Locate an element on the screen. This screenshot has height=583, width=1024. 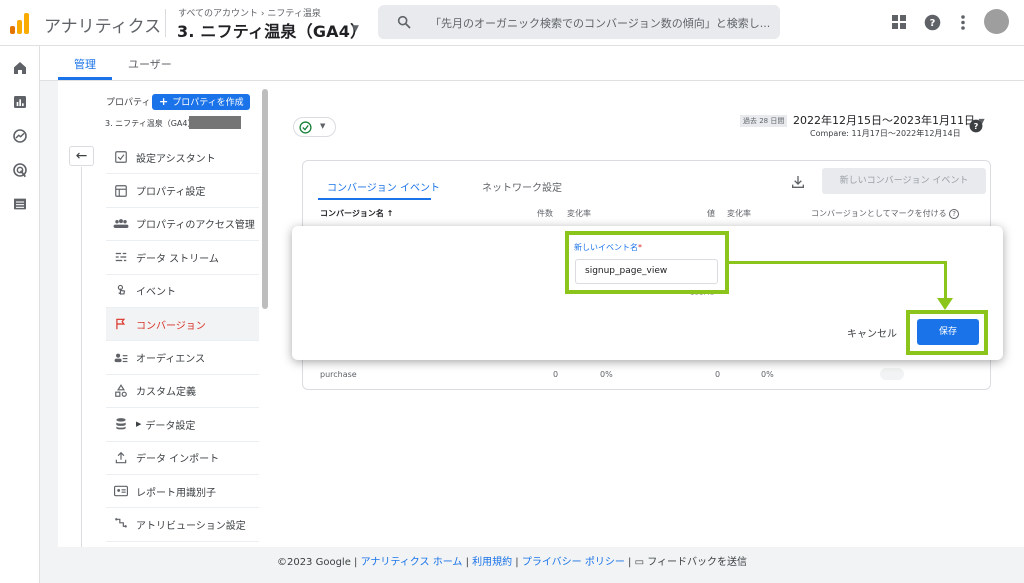
cancel-button: キャンセル is located at coordinates (872, 332).